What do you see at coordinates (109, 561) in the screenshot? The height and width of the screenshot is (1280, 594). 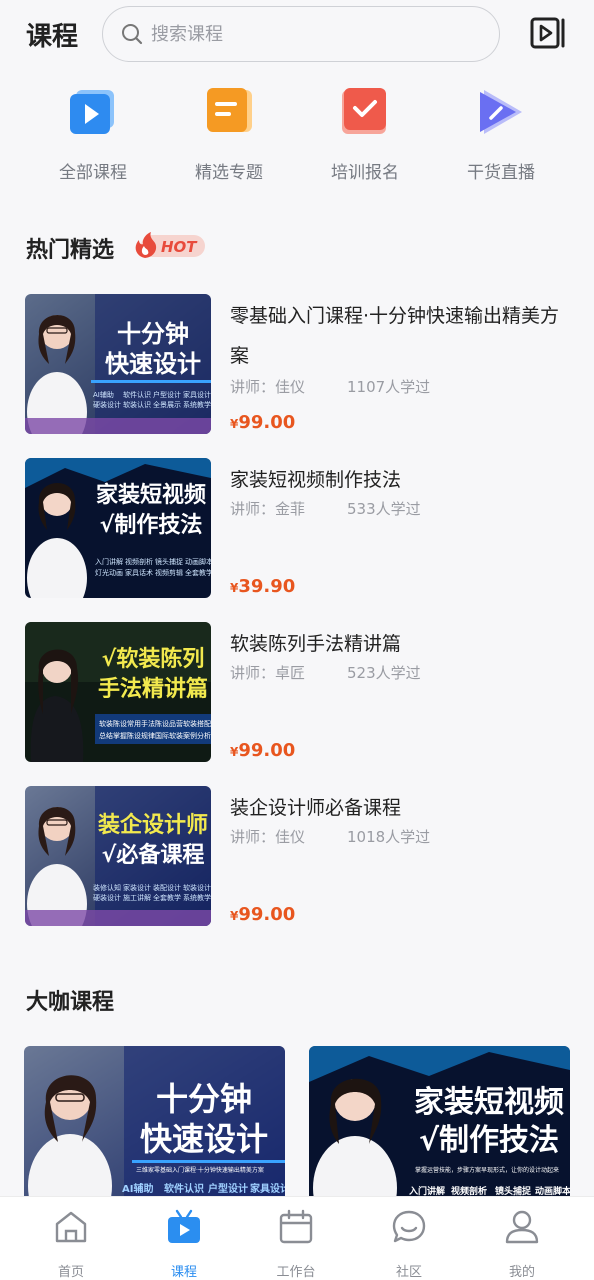 I see `thumb-tag: 入门讲解` at bounding box center [109, 561].